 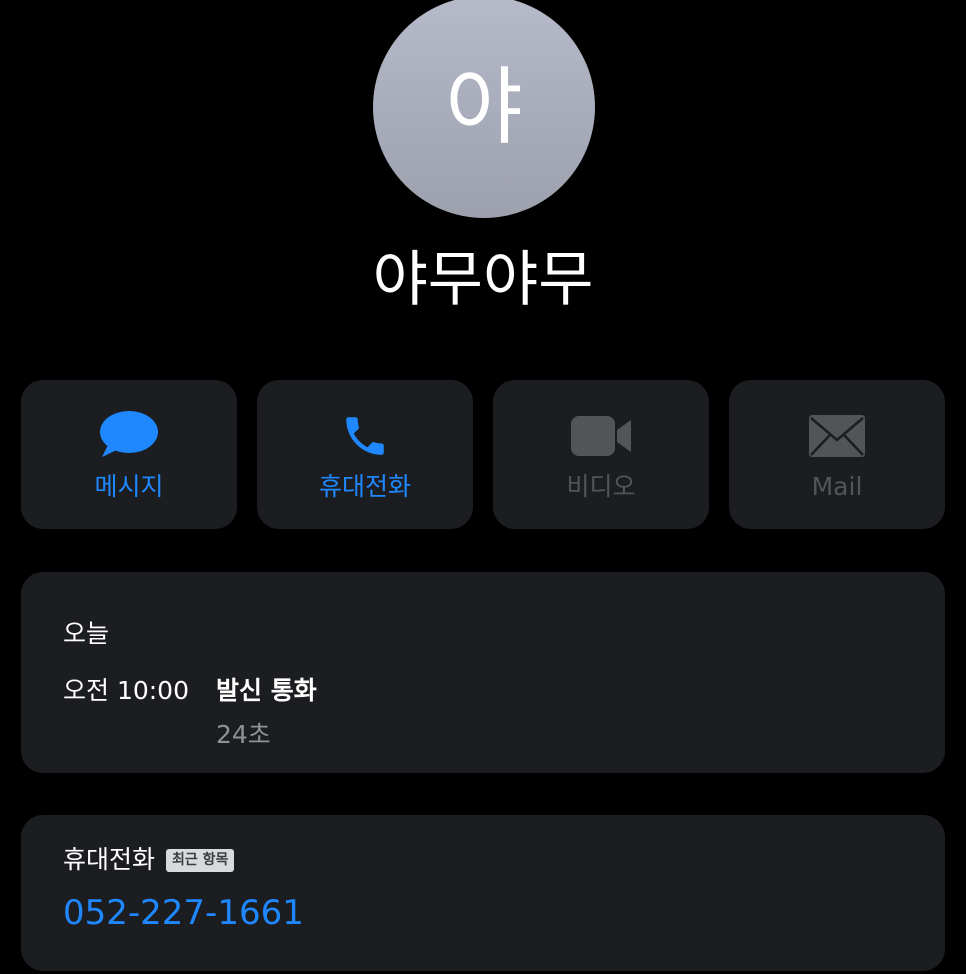 I want to click on phone-call-button: 휴대전화, so click(x=365, y=454).